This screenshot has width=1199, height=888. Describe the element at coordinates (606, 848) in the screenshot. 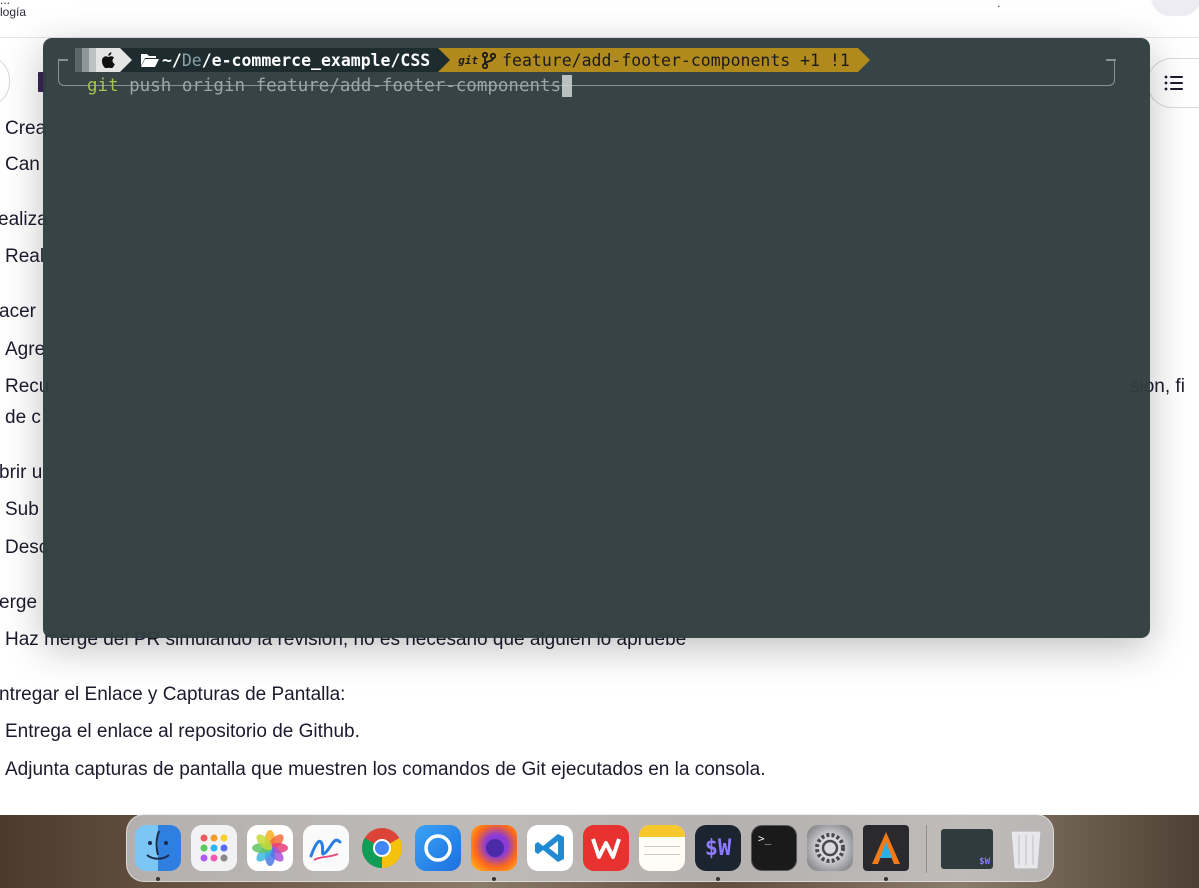

I see `wps-icon` at that location.